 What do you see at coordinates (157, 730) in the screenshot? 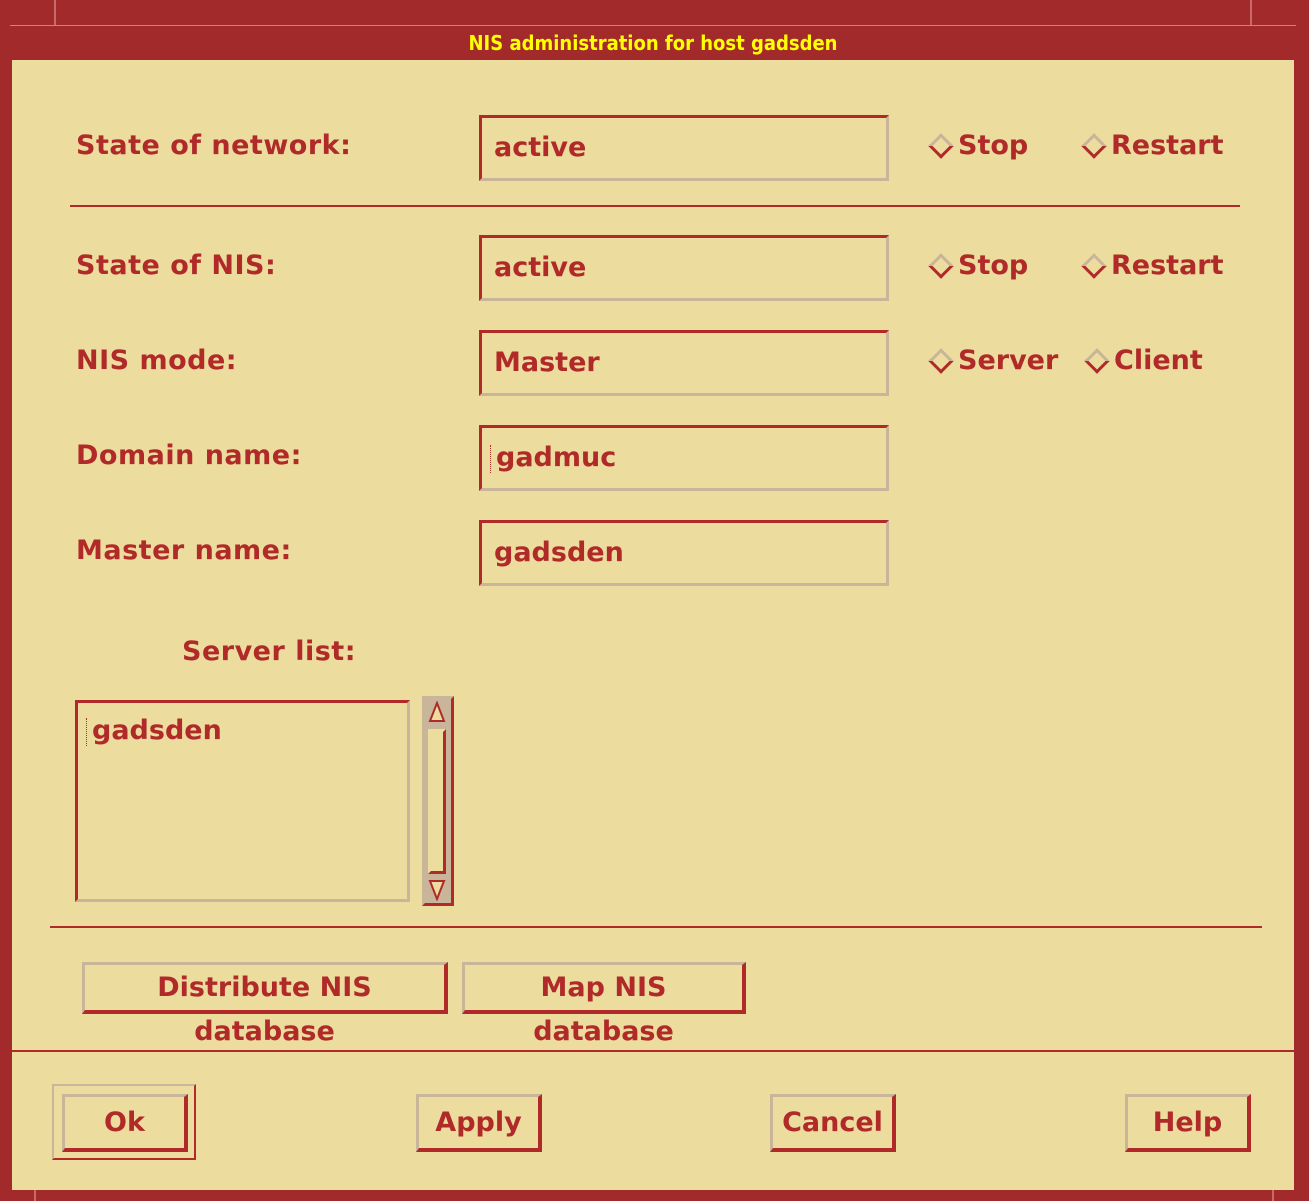
I see `server-list-item: gadsden` at bounding box center [157, 730].